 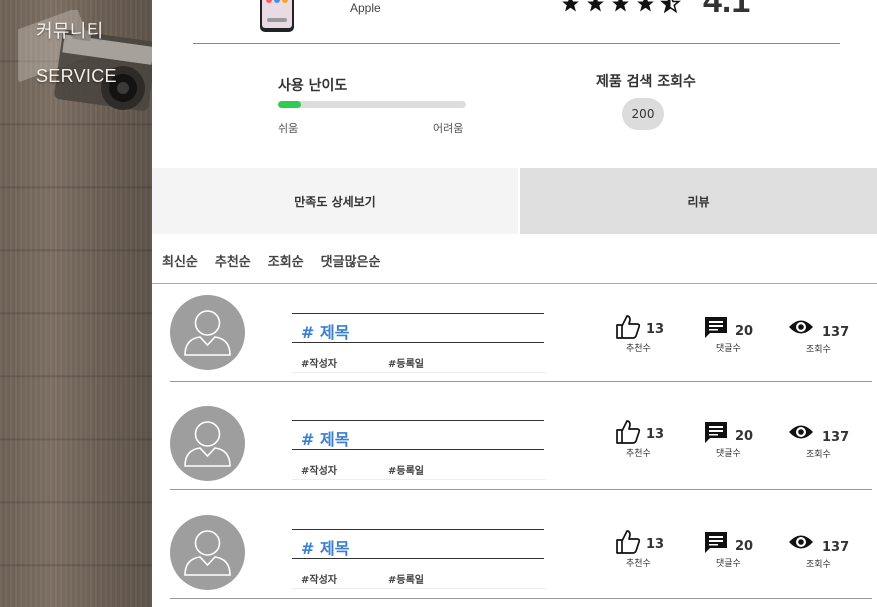 I want to click on sort-latest: 최신순, so click(x=180, y=260).